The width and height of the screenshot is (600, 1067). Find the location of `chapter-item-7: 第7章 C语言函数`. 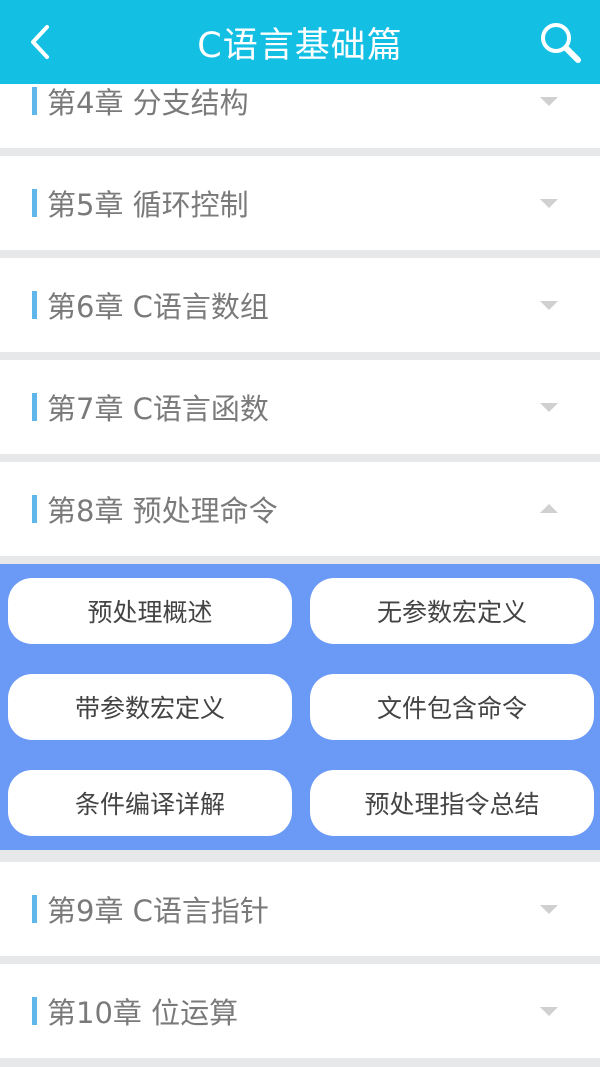

chapter-item-7: 第7章 C语言函数 is located at coordinates (300, 407).